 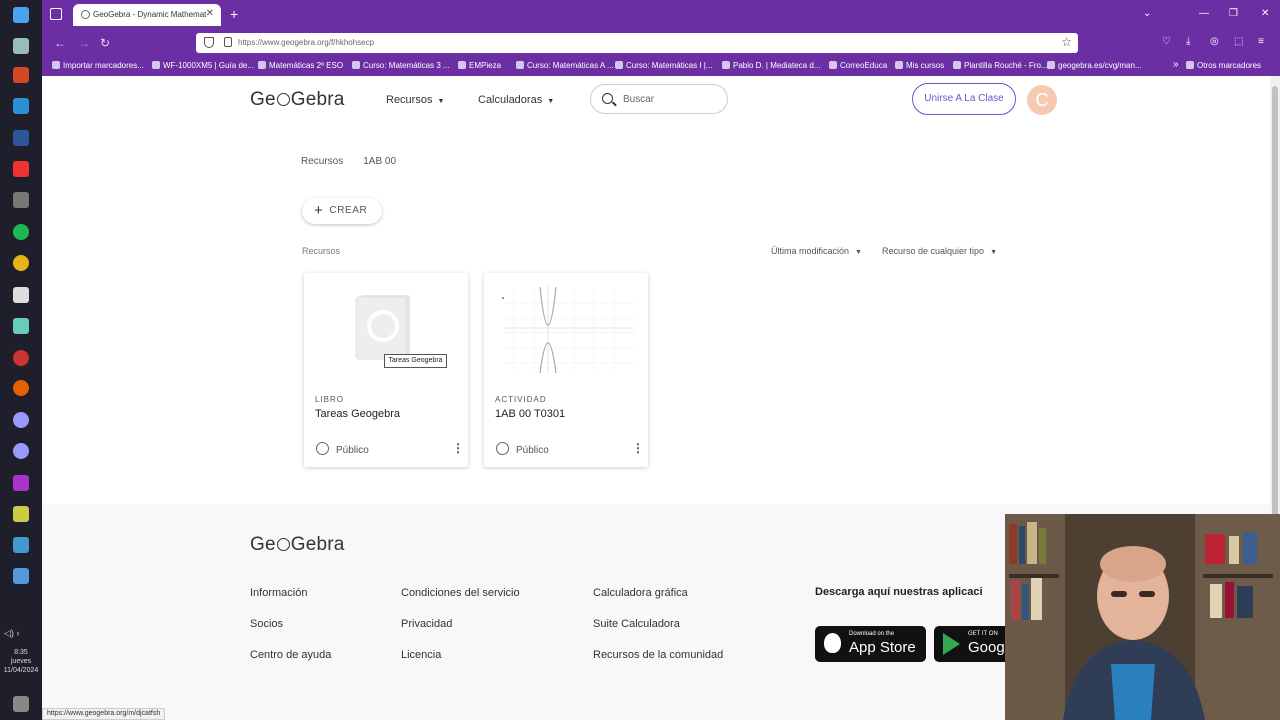 I want to click on bookmark-item: EMPieza, so click(x=479, y=65).